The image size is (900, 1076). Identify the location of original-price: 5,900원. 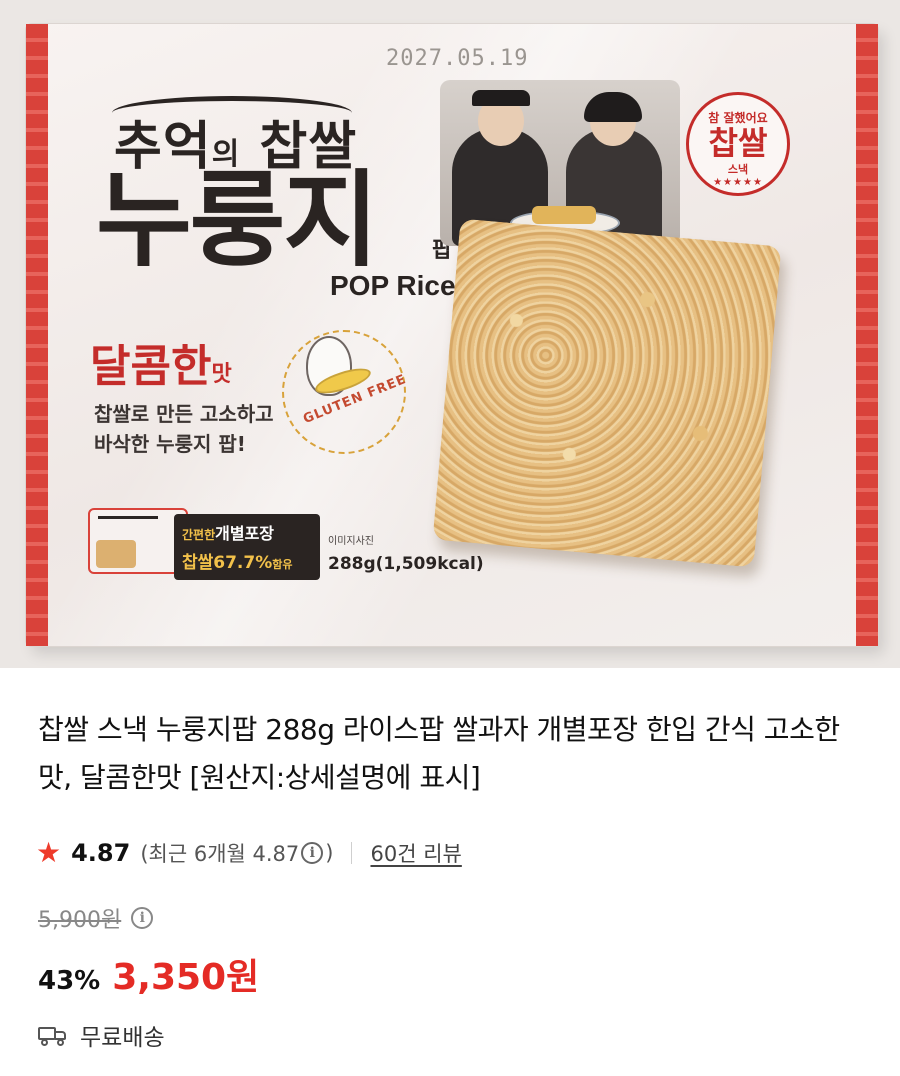
(80, 920).